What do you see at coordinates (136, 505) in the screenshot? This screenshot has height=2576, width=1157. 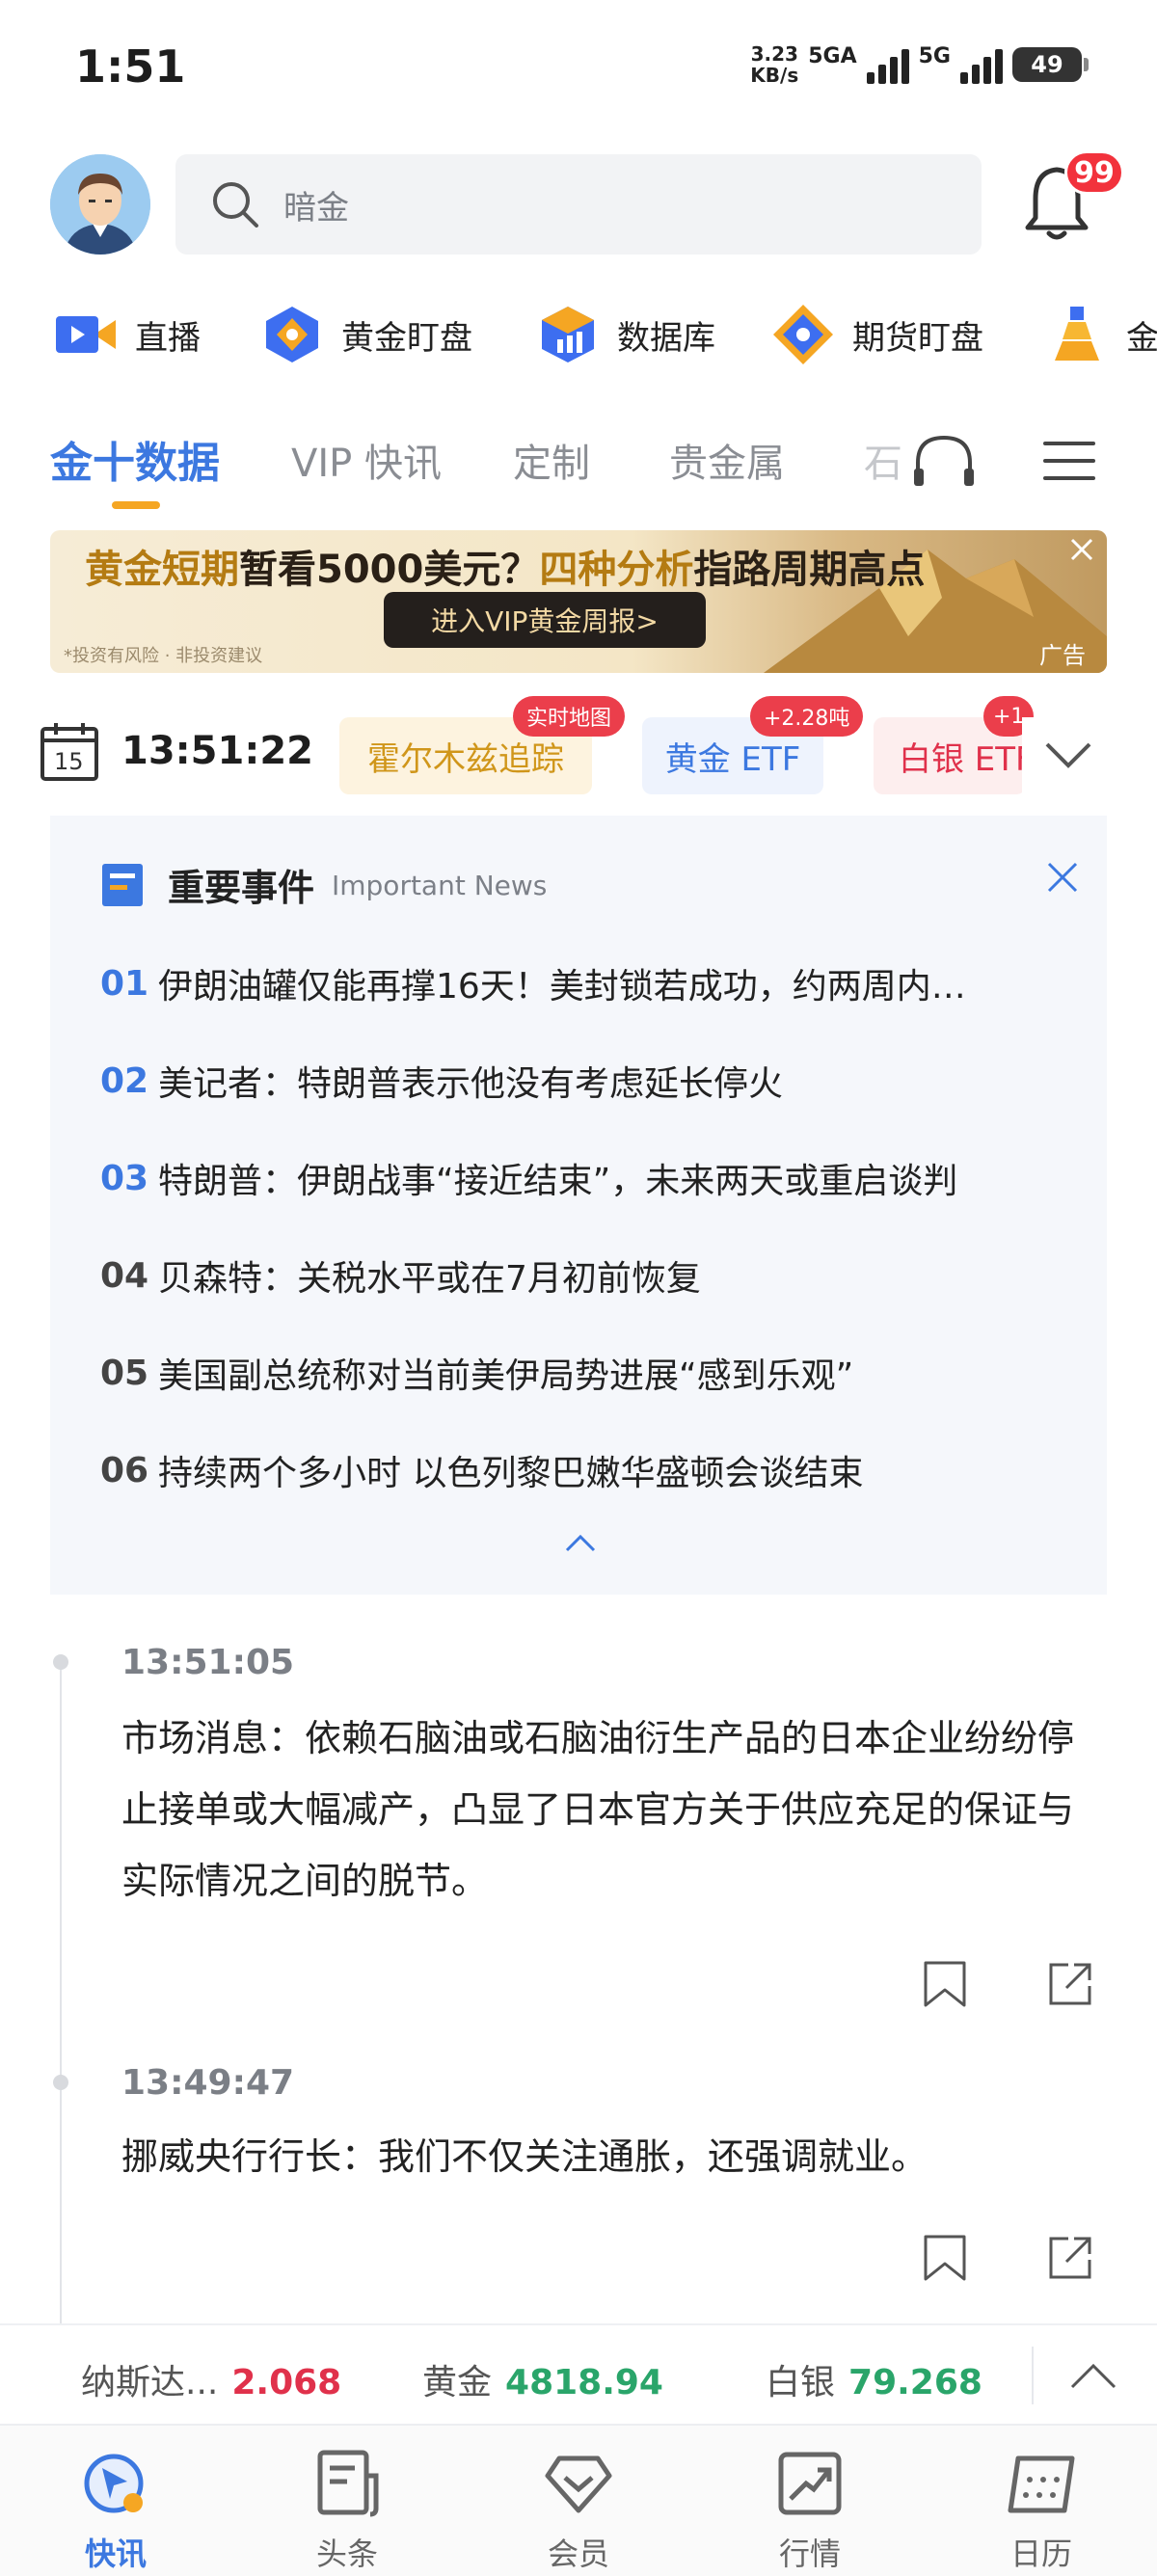 I see `tab-active-indicator` at bounding box center [136, 505].